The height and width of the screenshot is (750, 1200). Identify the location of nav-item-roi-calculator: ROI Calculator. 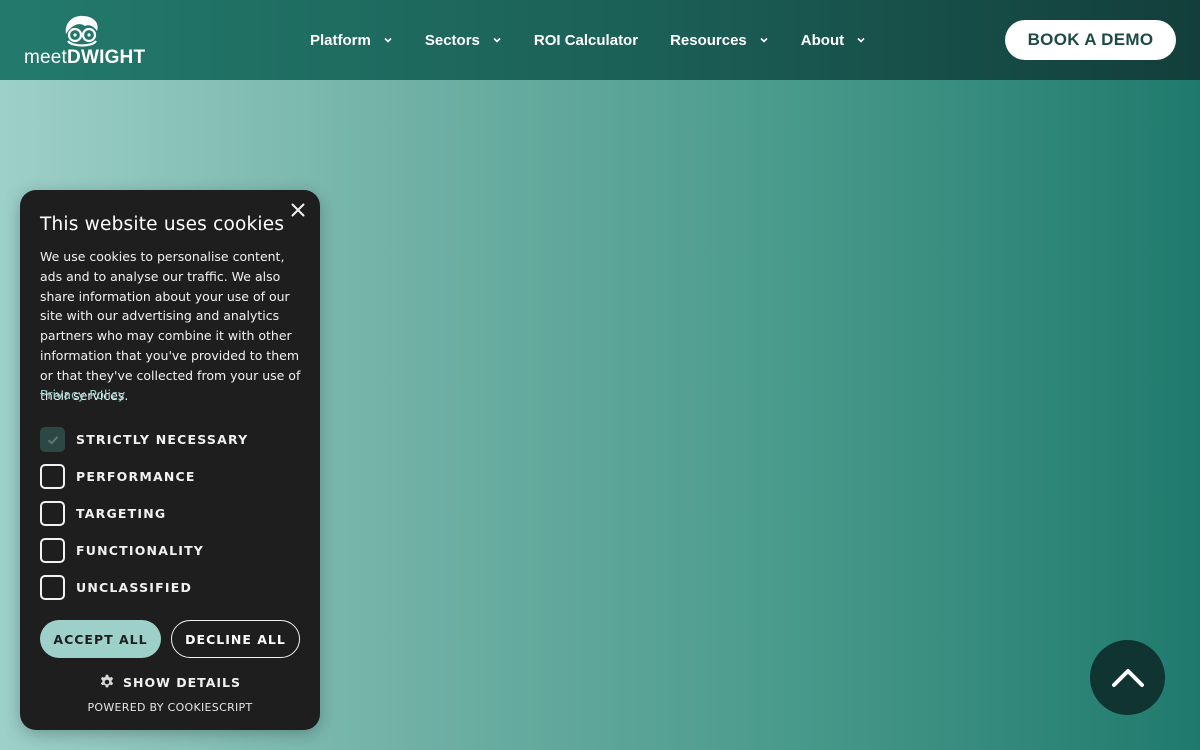
(586, 40).